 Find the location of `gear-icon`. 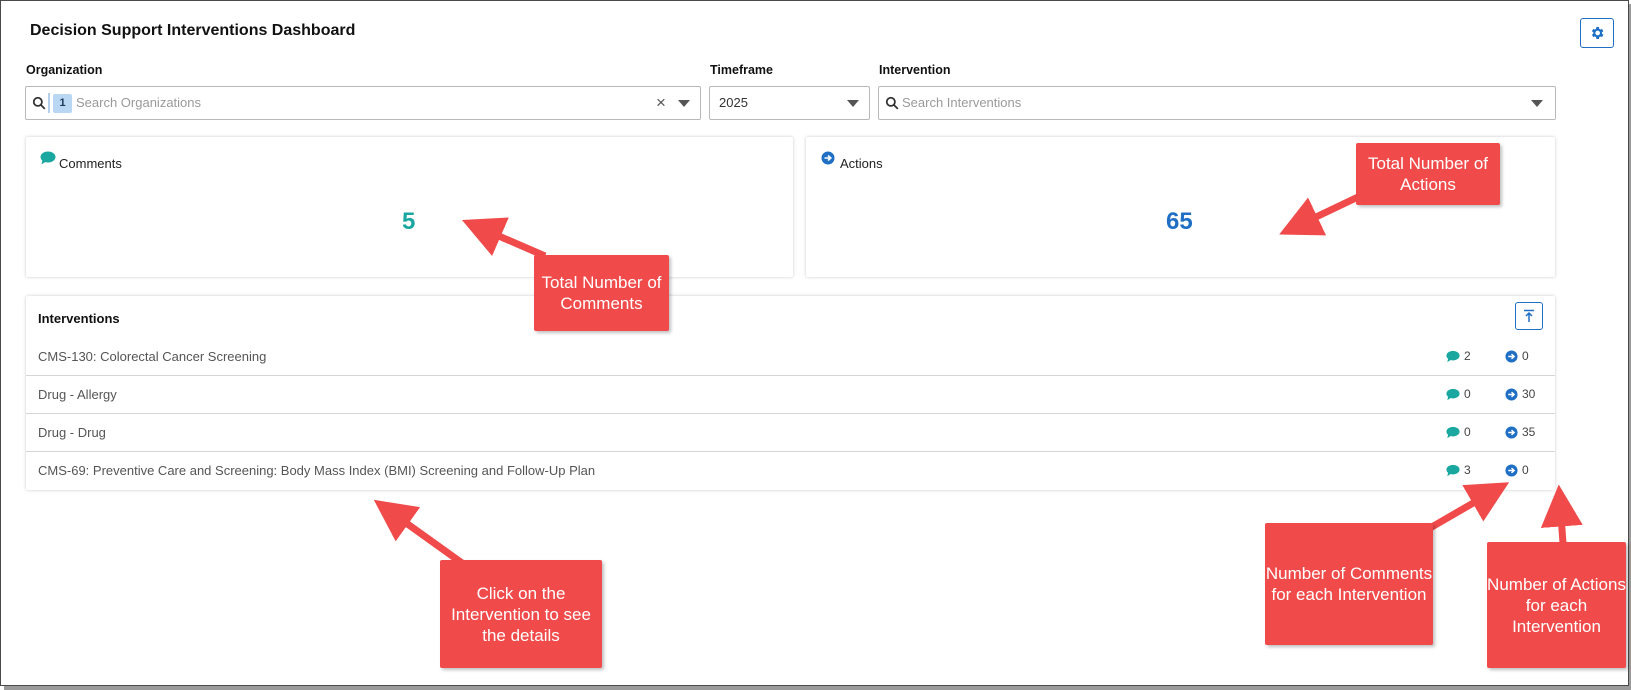

gear-icon is located at coordinates (1597, 33).